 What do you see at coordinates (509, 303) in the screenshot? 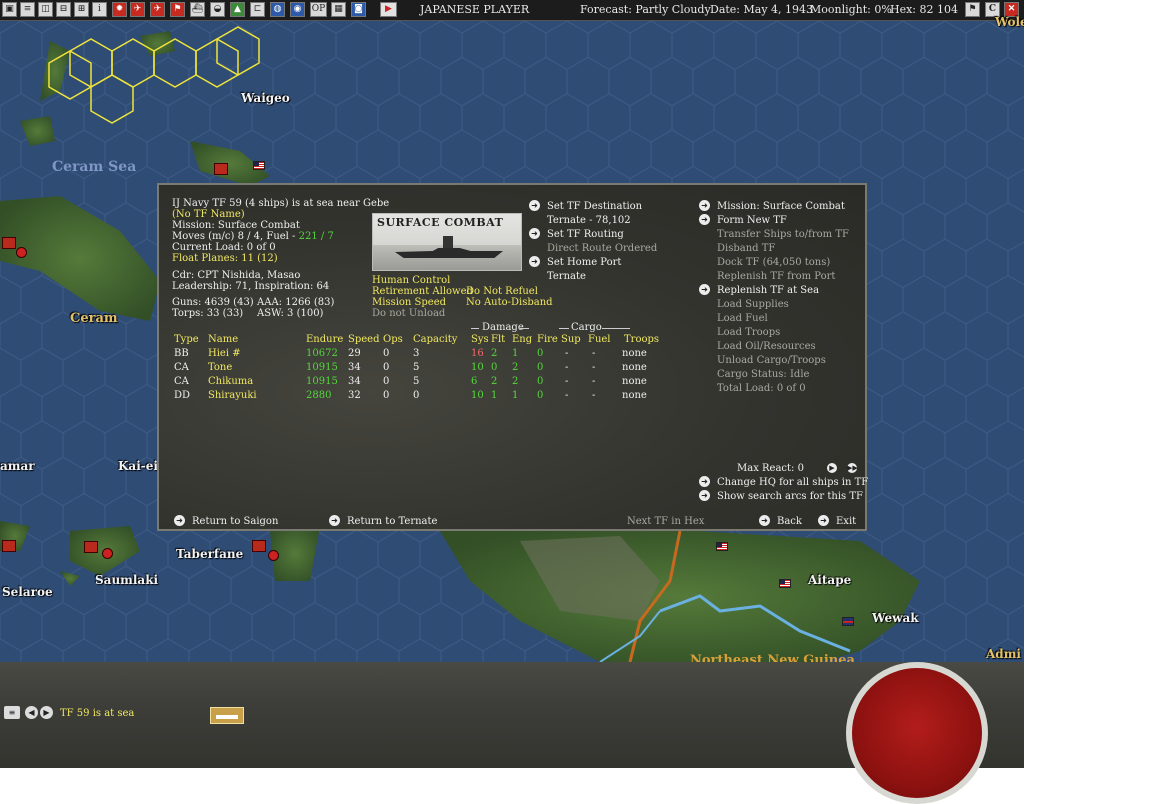
I see `no-auto-disband-toggle: No Auto-Disband` at bounding box center [509, 303].